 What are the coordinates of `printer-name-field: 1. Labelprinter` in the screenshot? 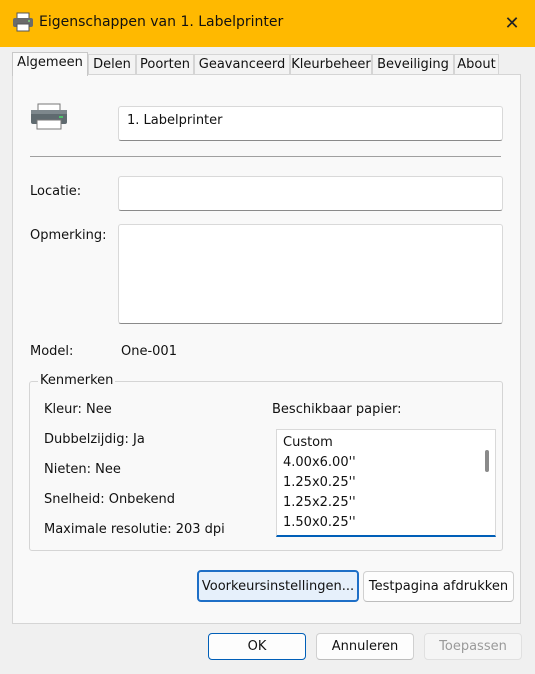 It's located at (310, 123).